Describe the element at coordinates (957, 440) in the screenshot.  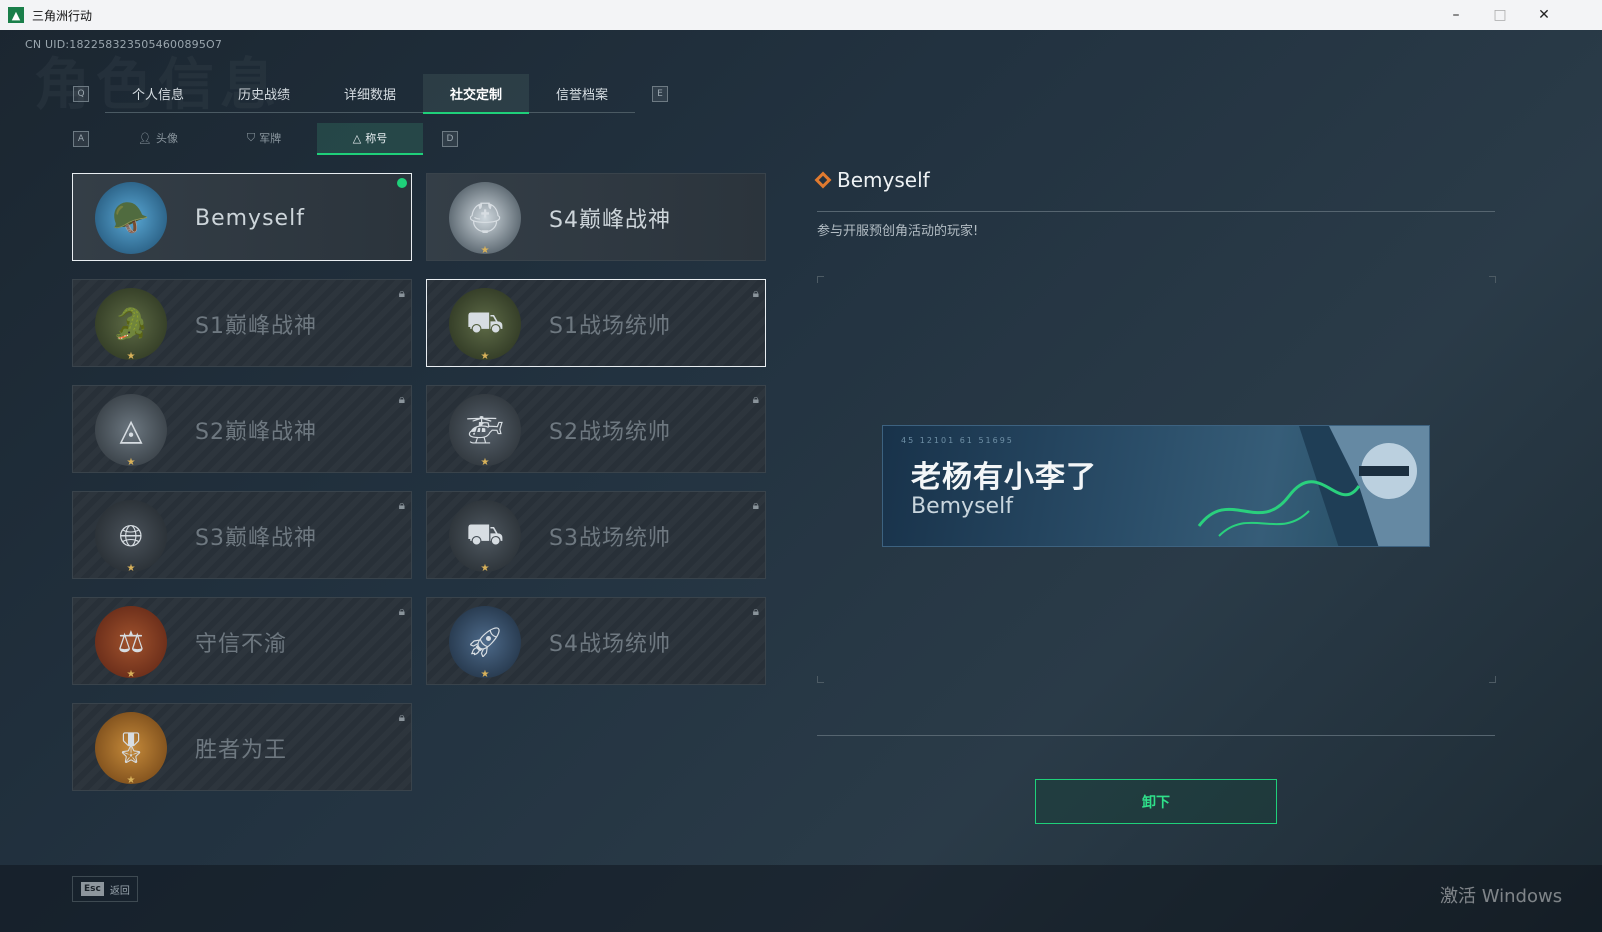
I see `banner-codes: 45 12101 61 51695` at that location.